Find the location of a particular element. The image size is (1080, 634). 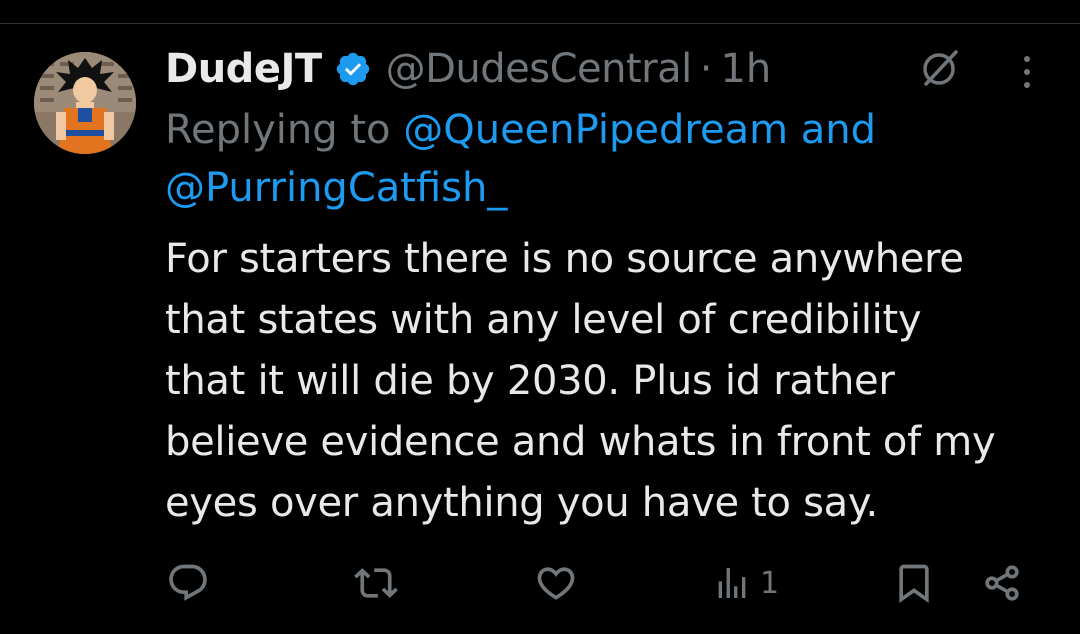

share-button is located at coordinates (1002, 583).